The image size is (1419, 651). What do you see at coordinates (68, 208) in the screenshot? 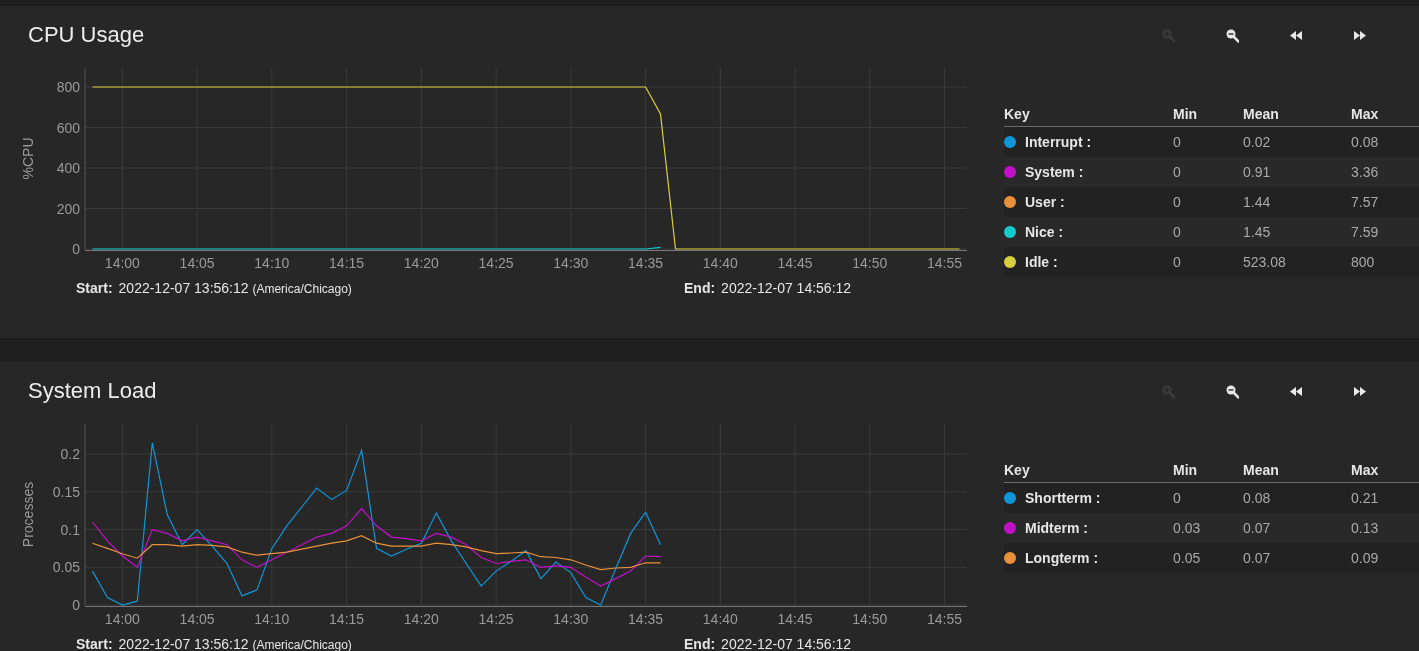
I see `axis-tick-label: 200` at bounding box center [68, 208].